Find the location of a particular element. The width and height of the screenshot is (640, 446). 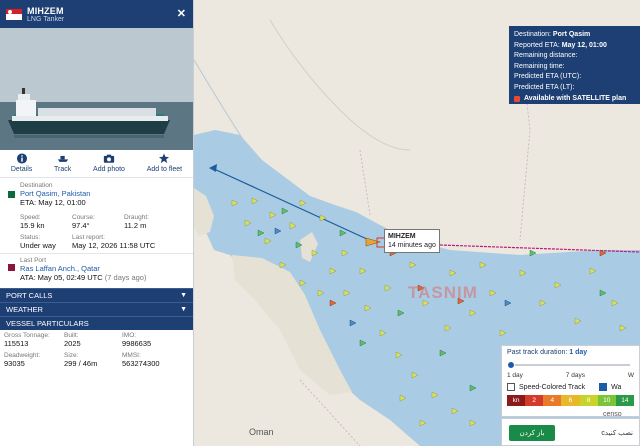

last-report-label: Last report: is located at coordinates (88, 237).